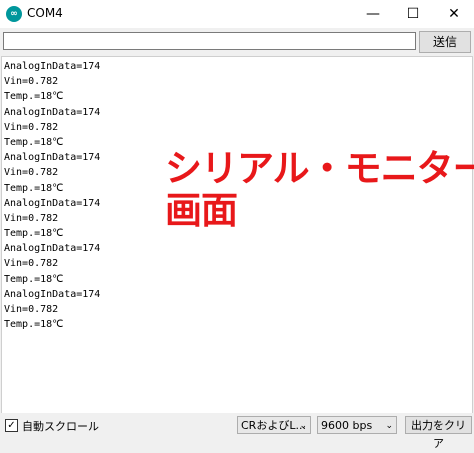  Describe the element at coordinates (373, 14) in the screenshot. I see `minimize-button: —` at that location.